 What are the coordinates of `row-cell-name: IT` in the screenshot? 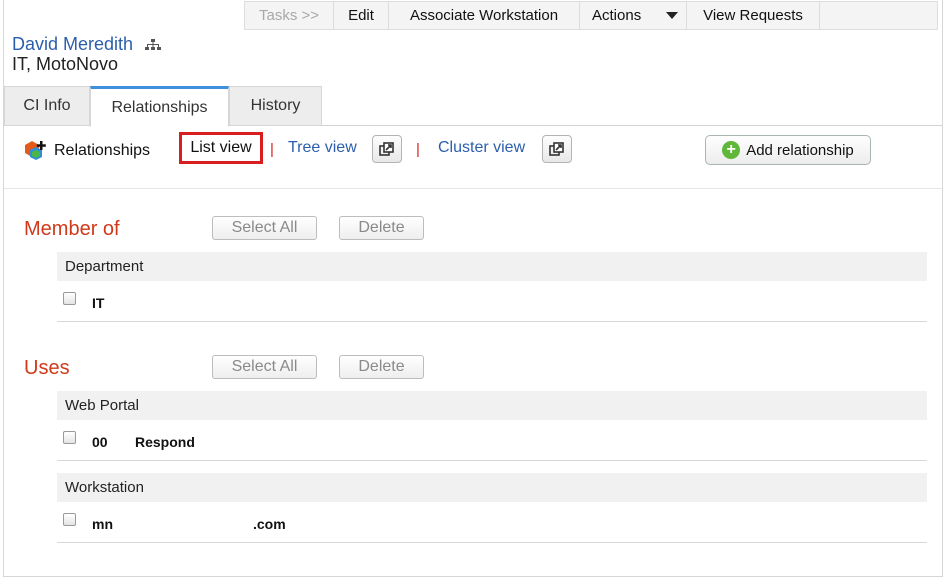 It's located at (98, 303).